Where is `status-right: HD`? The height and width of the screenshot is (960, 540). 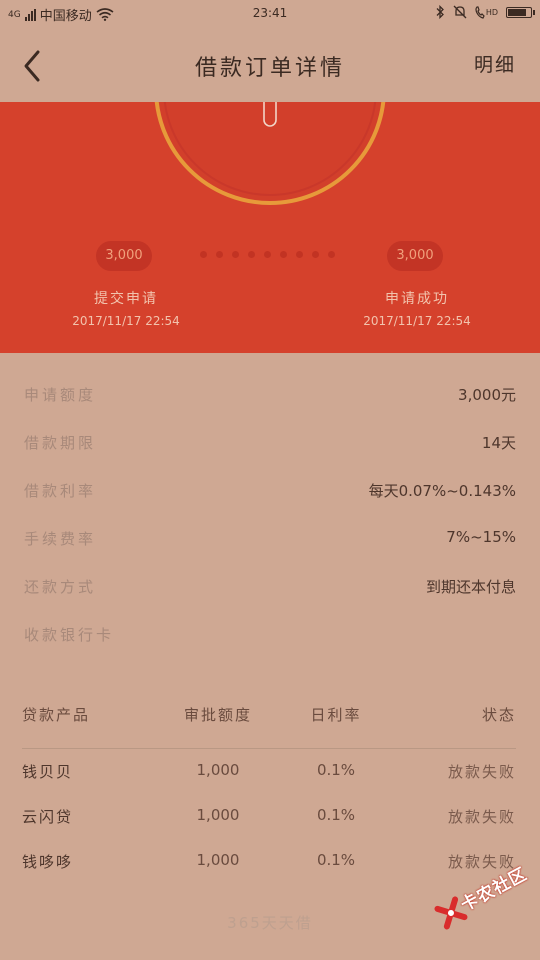
status-right: HD is located at coordinates (485, 12).